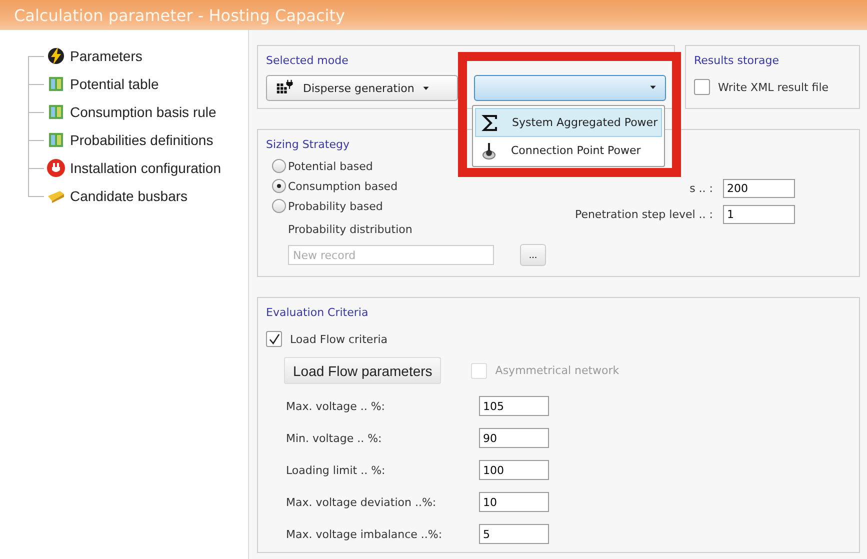  Describe the element at coordinates (426, 88) in the screenshot. I see `dropdown-arrow-icon` at that location.